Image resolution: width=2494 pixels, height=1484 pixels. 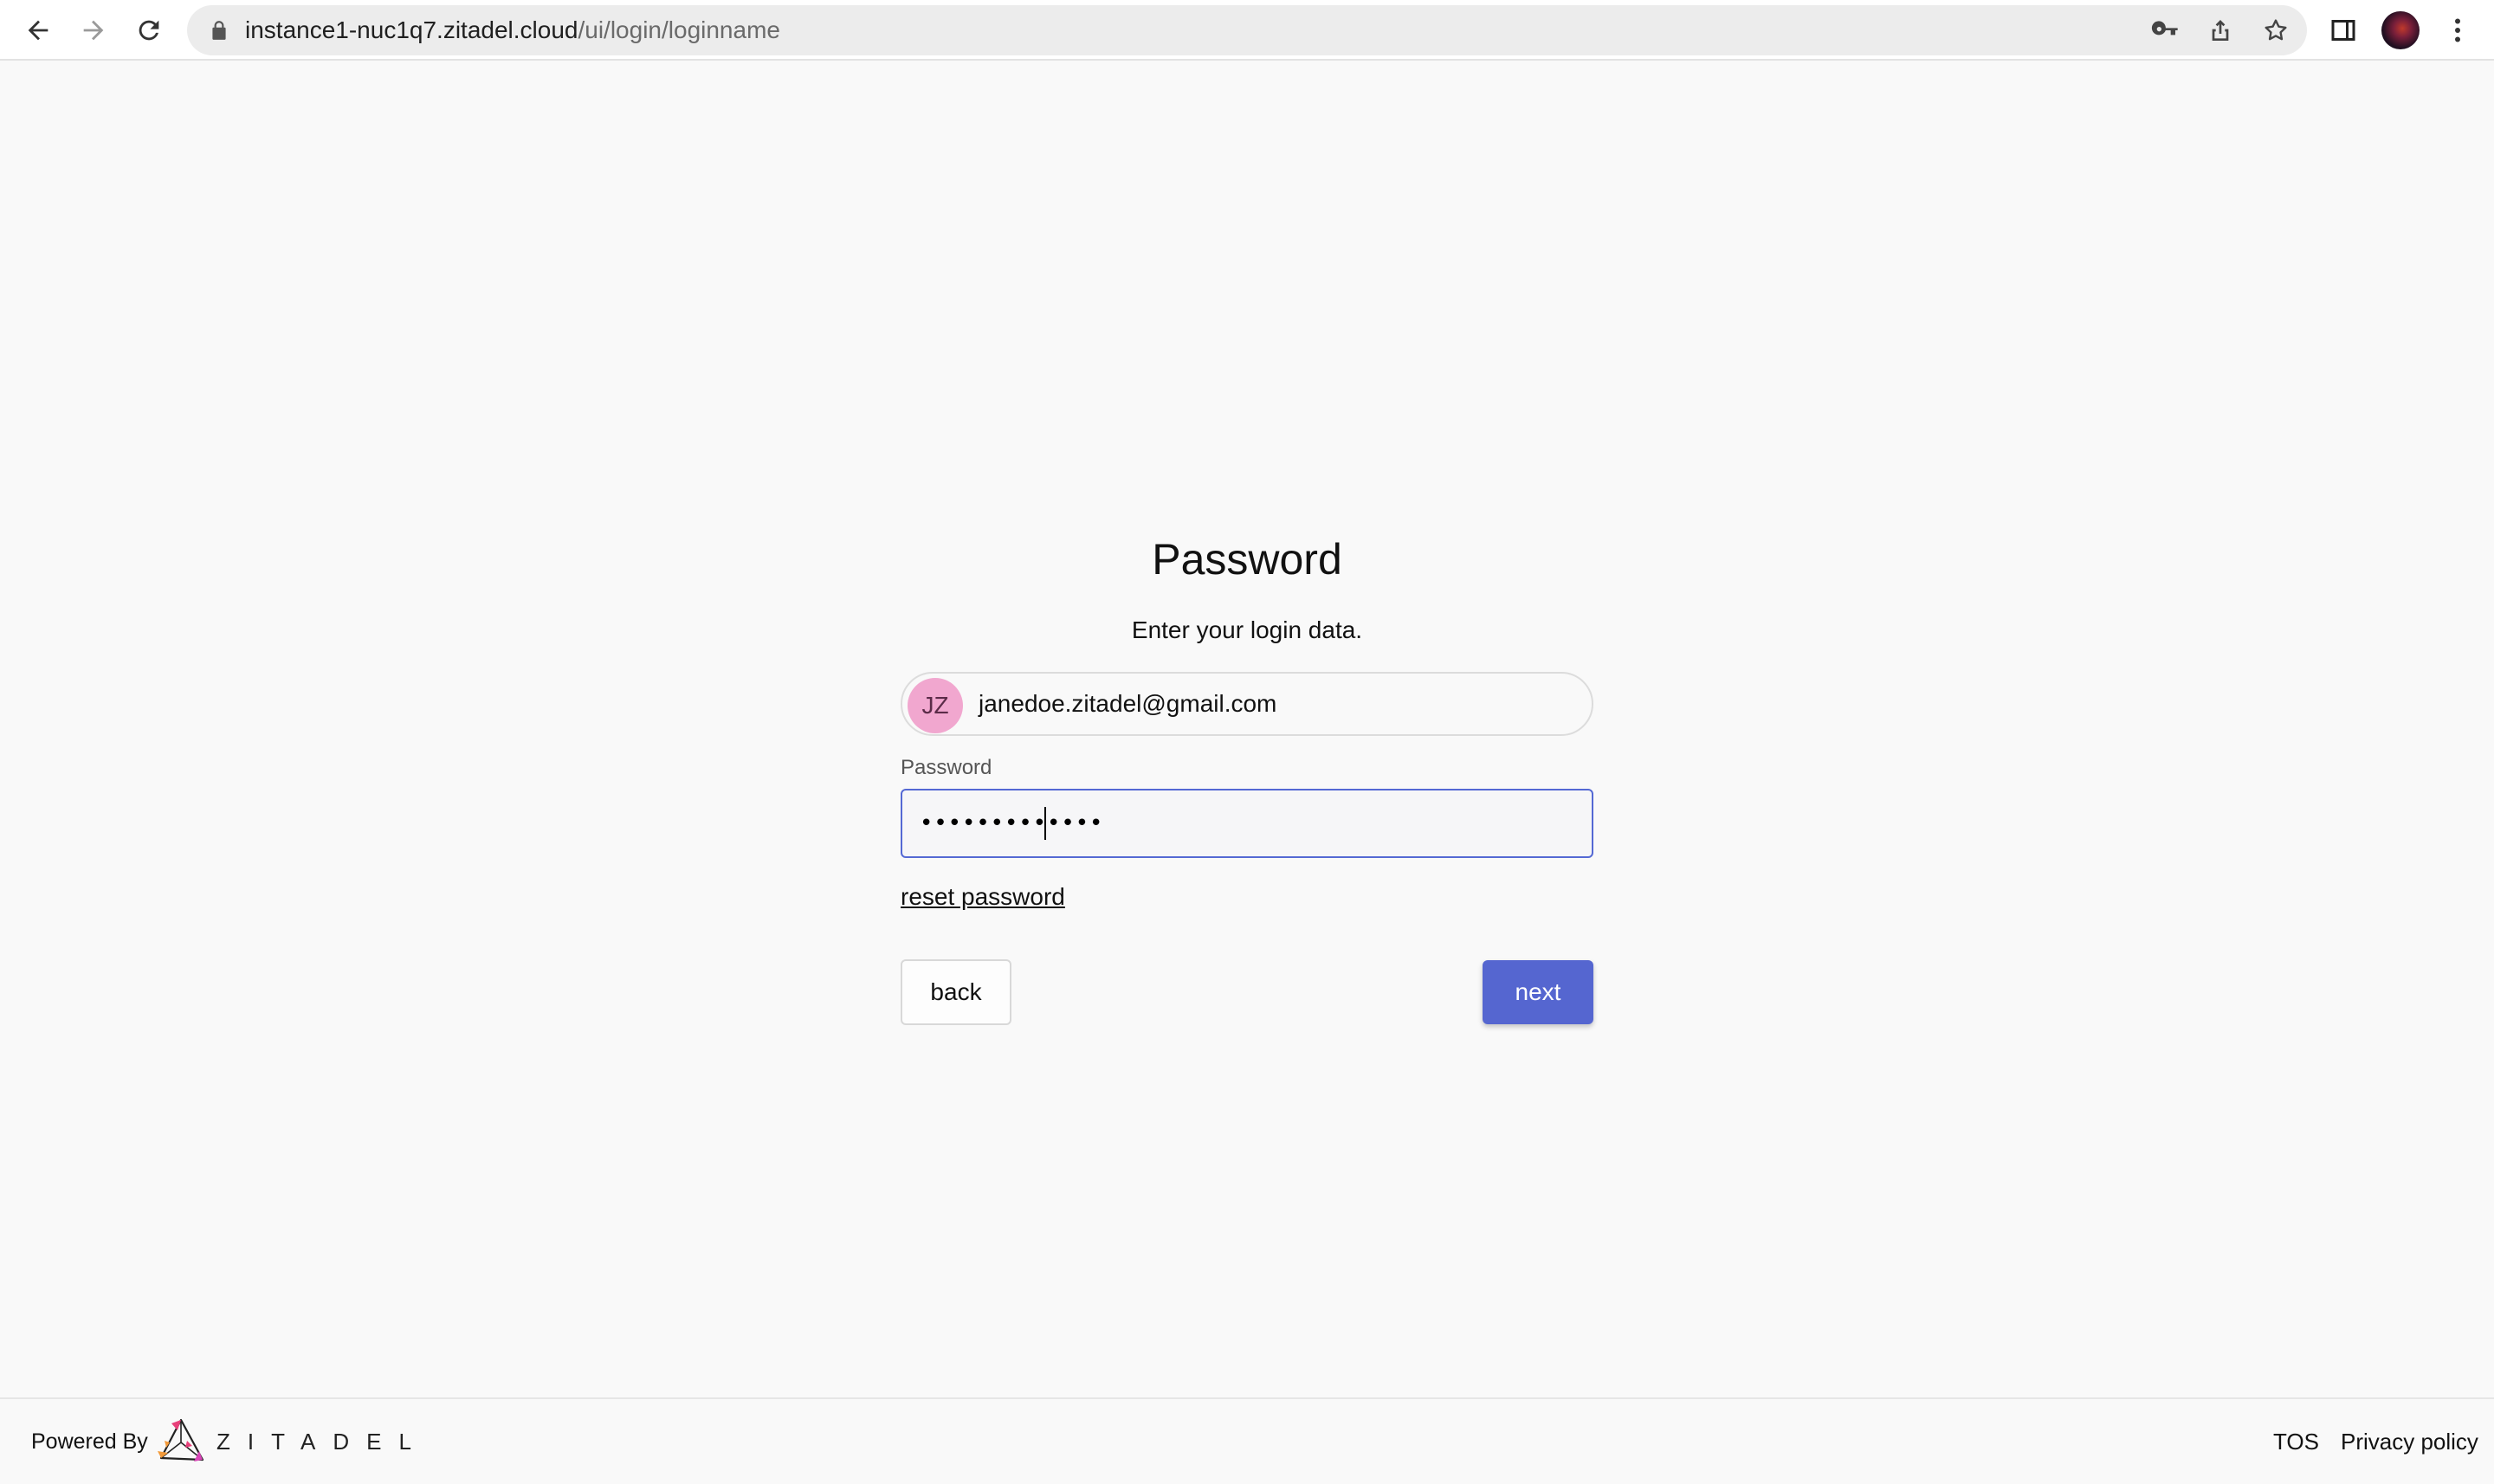 I want to click on reset-password-link: reset password, so click(x=983, y=897).